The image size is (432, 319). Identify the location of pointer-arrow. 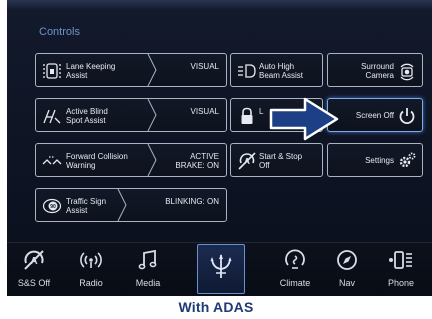
(304, 119).